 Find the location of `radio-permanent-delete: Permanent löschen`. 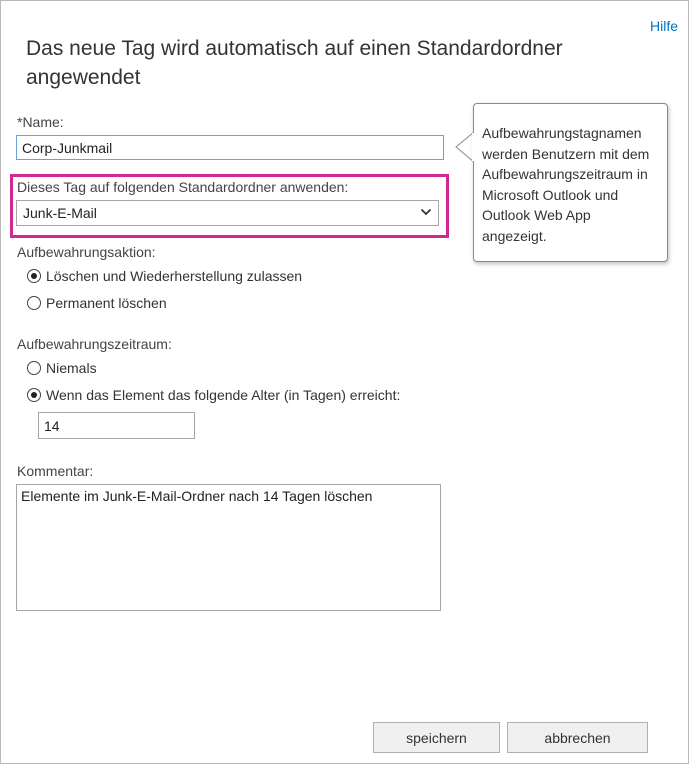

radio-permanent-delete: Permanent löschen is located at coordinates (97, 303).